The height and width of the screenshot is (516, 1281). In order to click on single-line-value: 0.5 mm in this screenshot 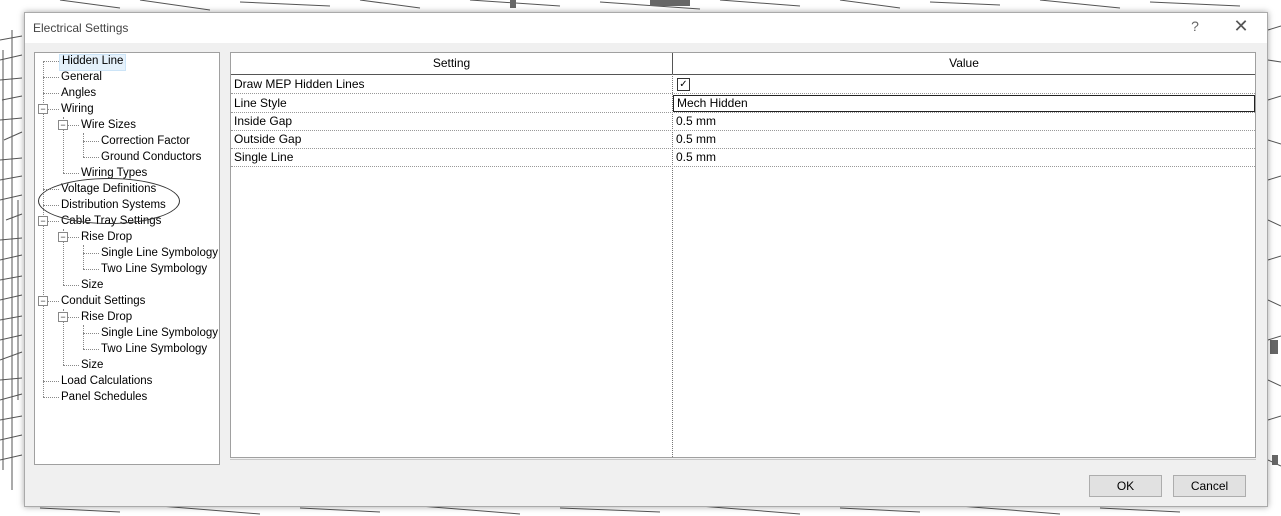, I will do `click(963, 157)`.